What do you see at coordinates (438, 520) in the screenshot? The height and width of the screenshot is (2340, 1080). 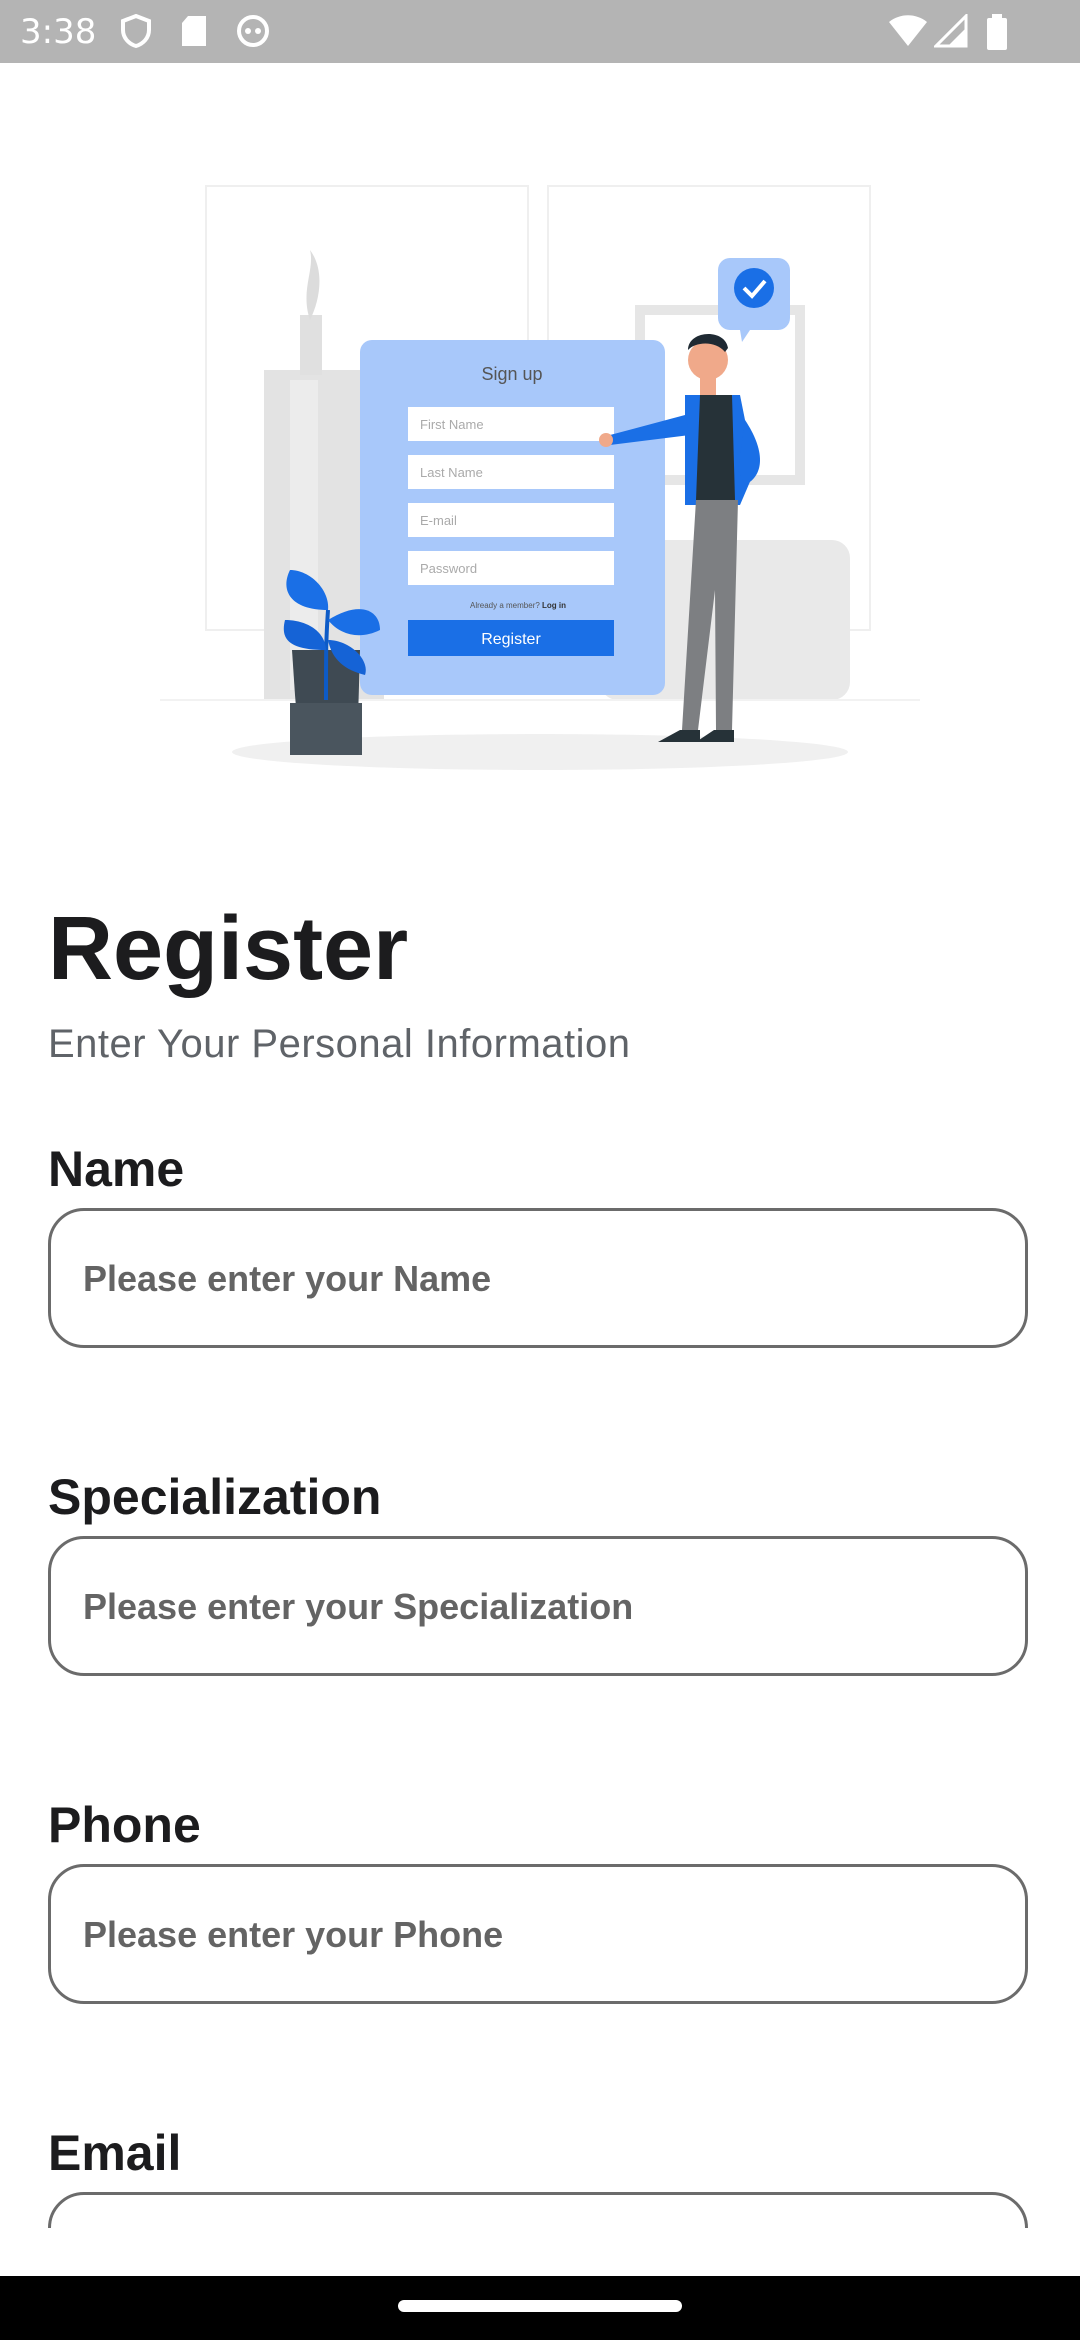 I see `illus-field-email: E-mail` at bounding box center [438, 520].